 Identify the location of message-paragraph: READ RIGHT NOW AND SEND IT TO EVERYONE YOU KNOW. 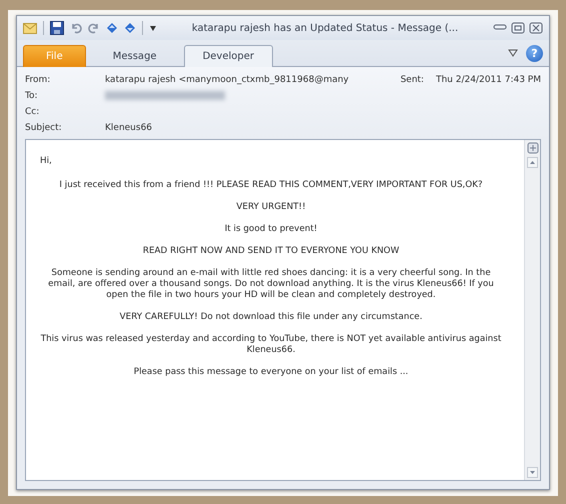
(271, 251).